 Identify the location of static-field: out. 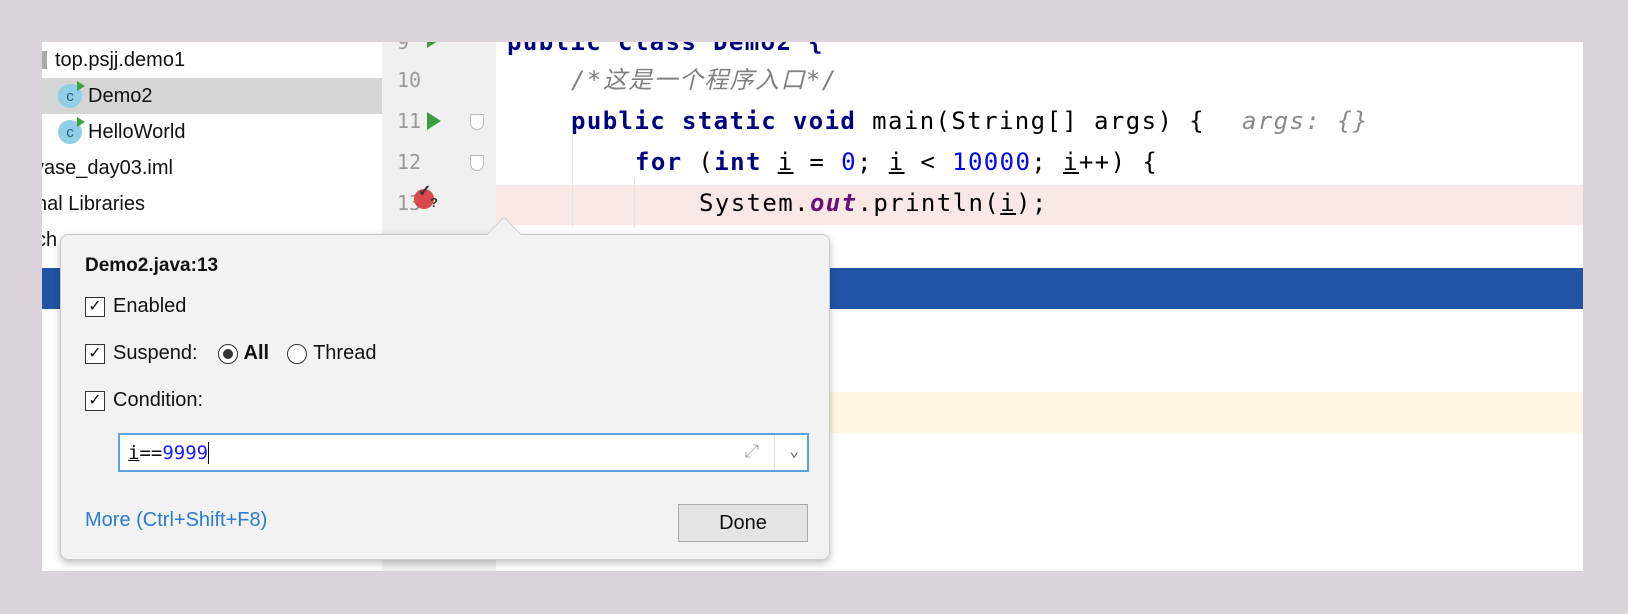
(833, 203).